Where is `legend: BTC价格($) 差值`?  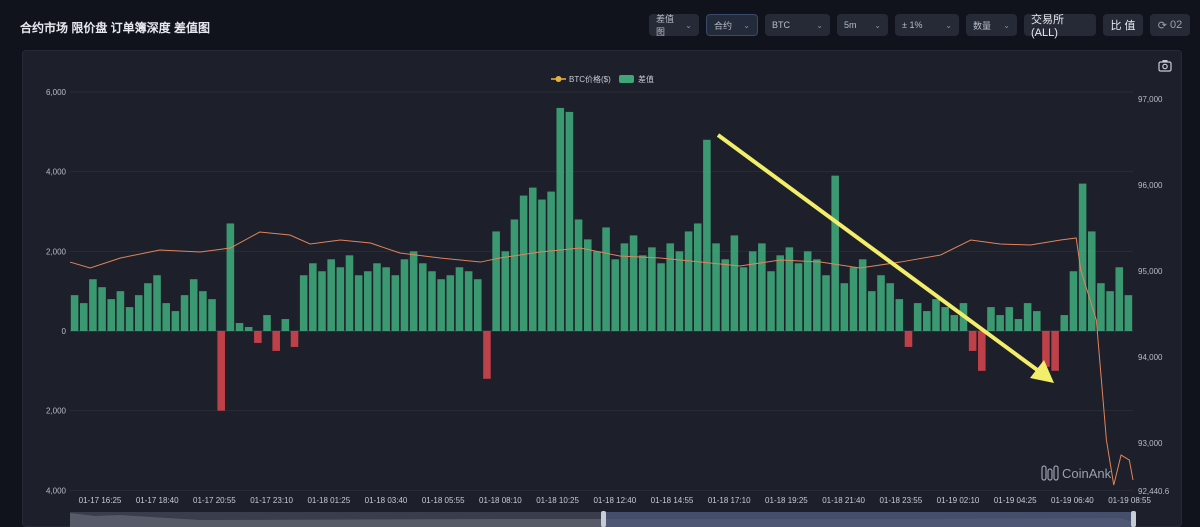 legend: BTC价格($) 差值 is located at coordinates (602, 79).